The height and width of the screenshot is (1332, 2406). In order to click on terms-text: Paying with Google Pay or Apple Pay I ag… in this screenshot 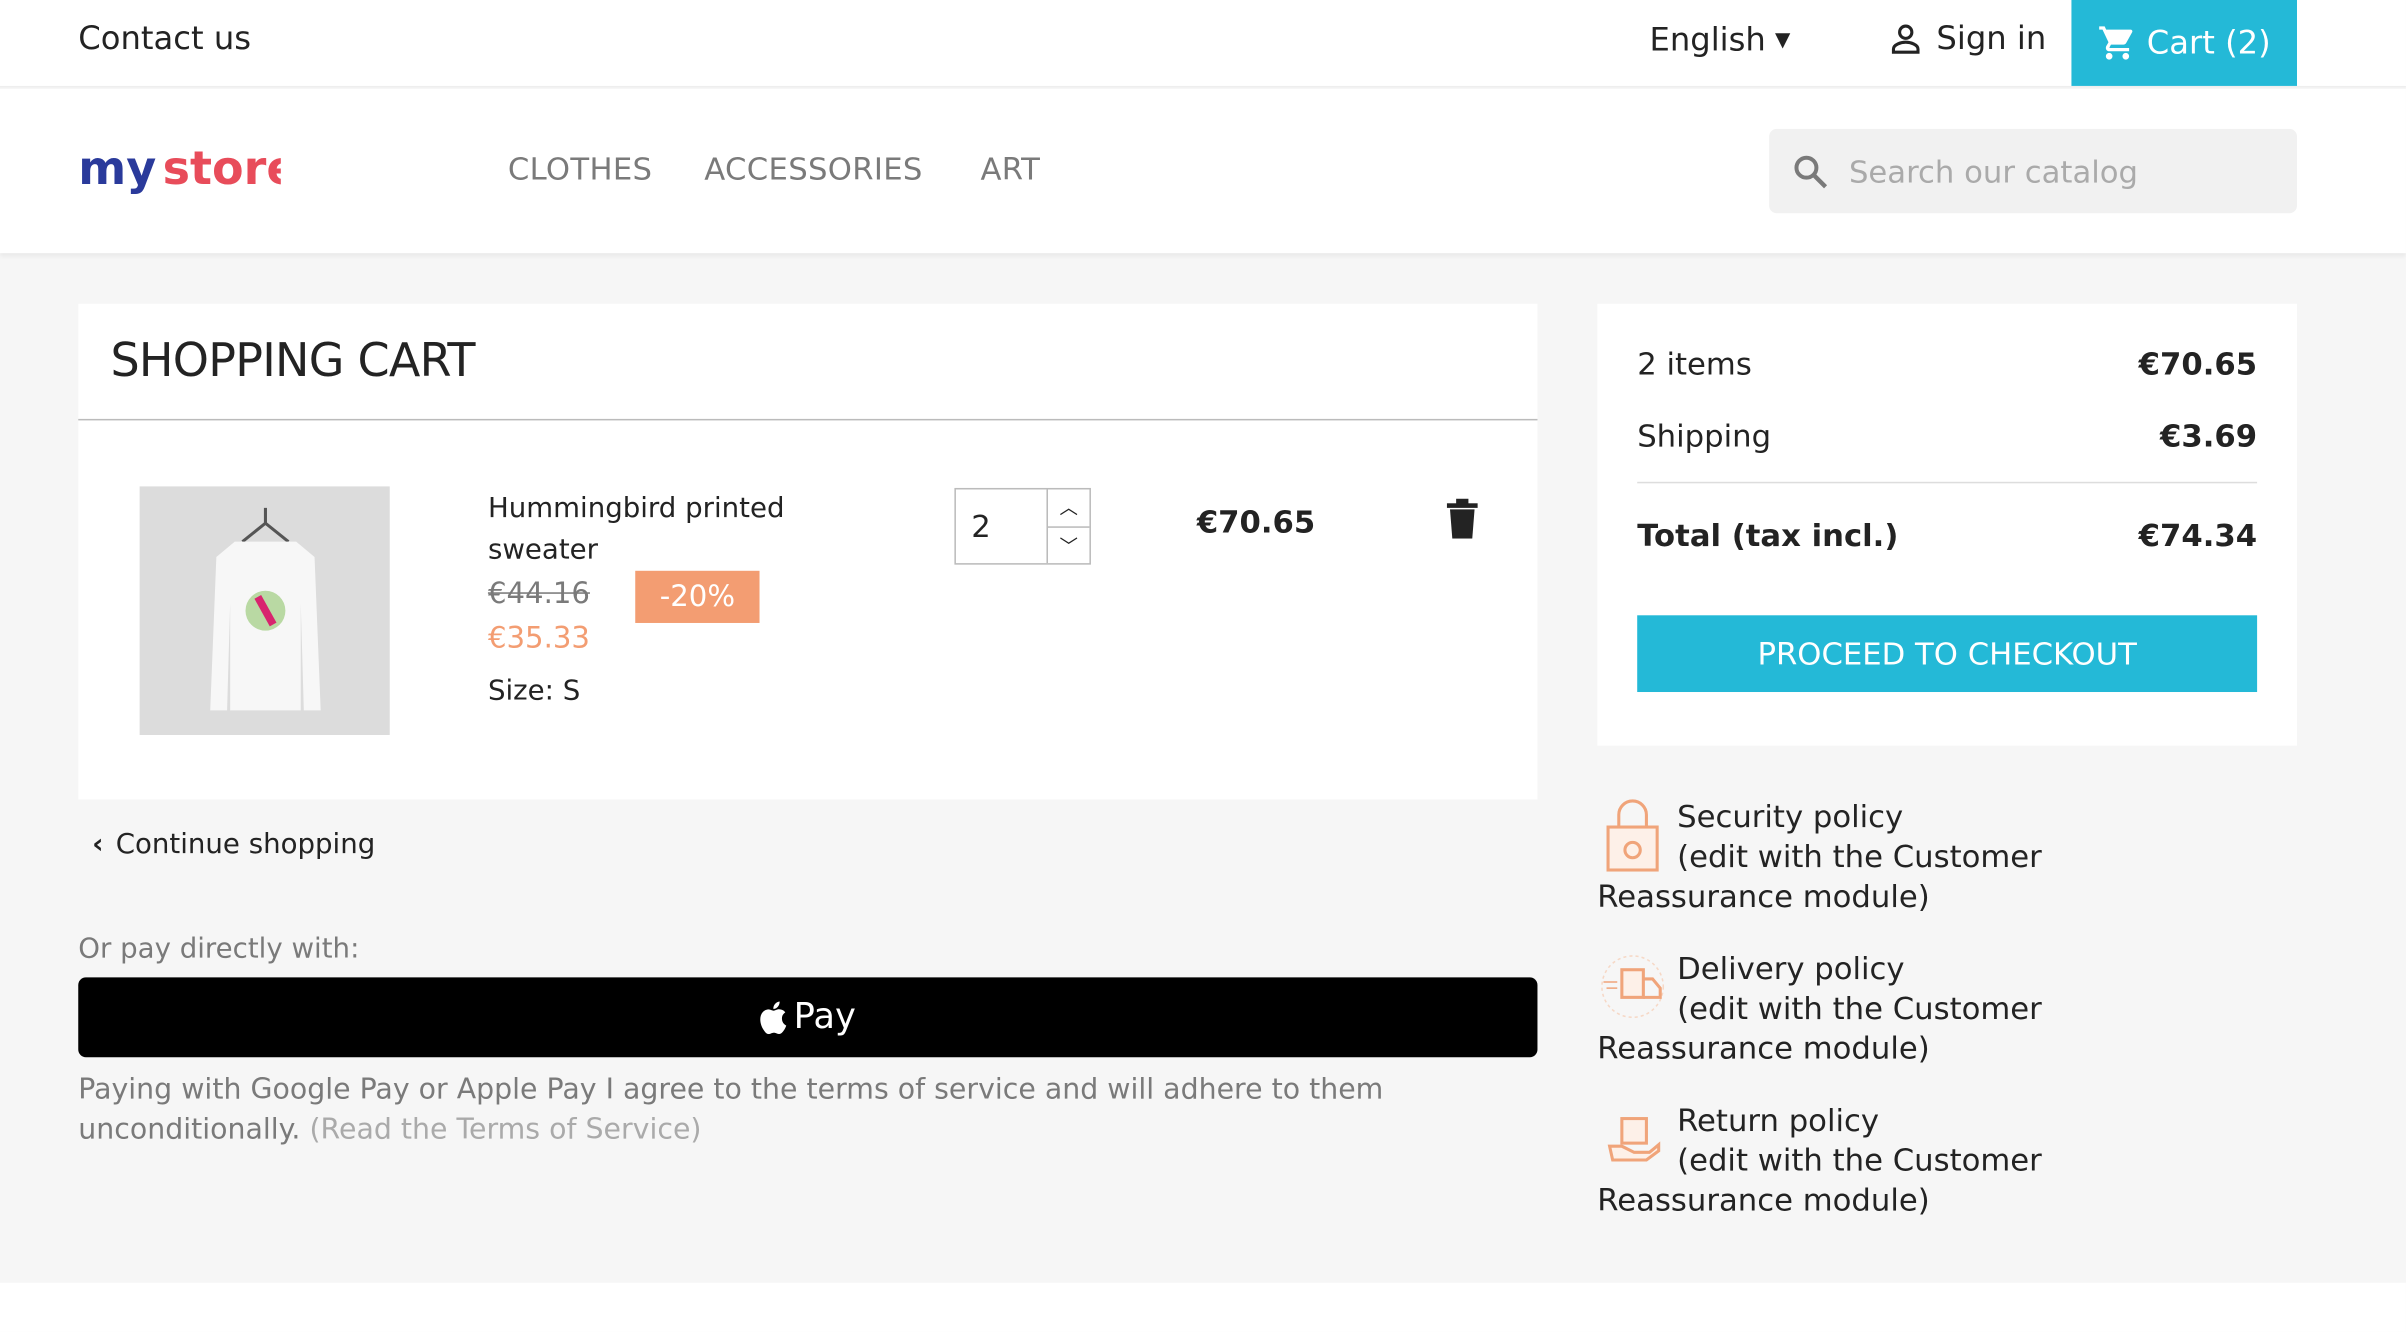, I will do `click(731, 1110)`.